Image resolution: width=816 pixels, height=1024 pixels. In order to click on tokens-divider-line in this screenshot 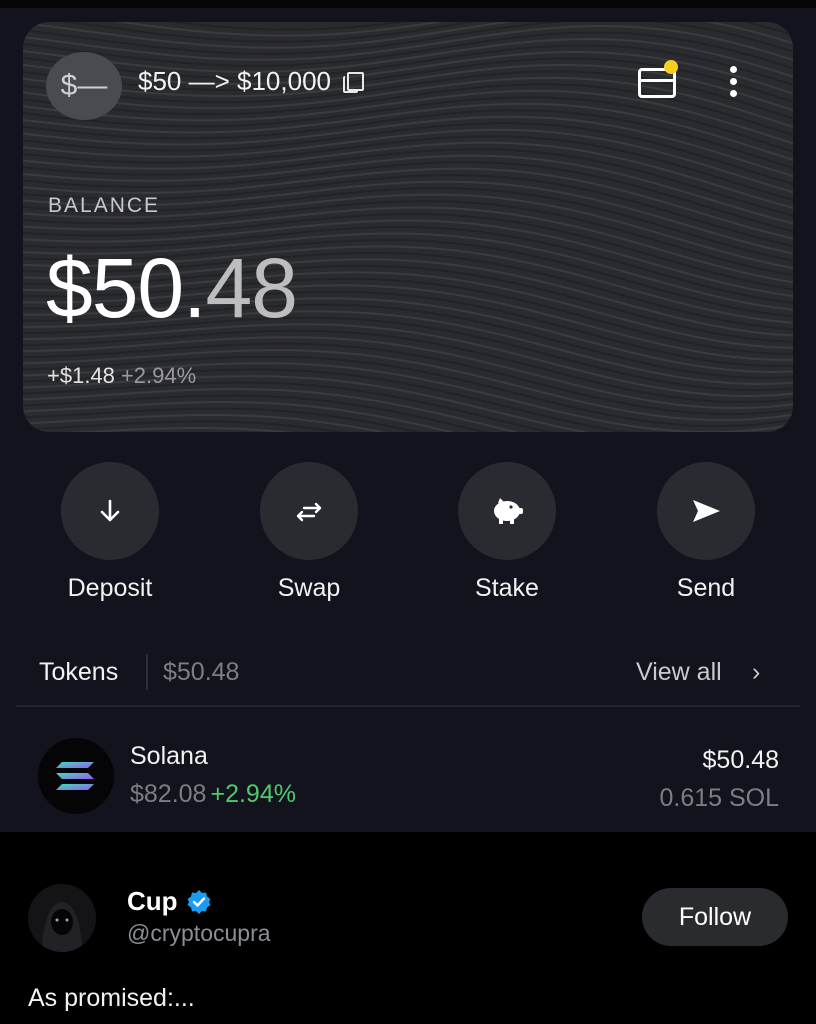, I will do `click(408, 706)`.